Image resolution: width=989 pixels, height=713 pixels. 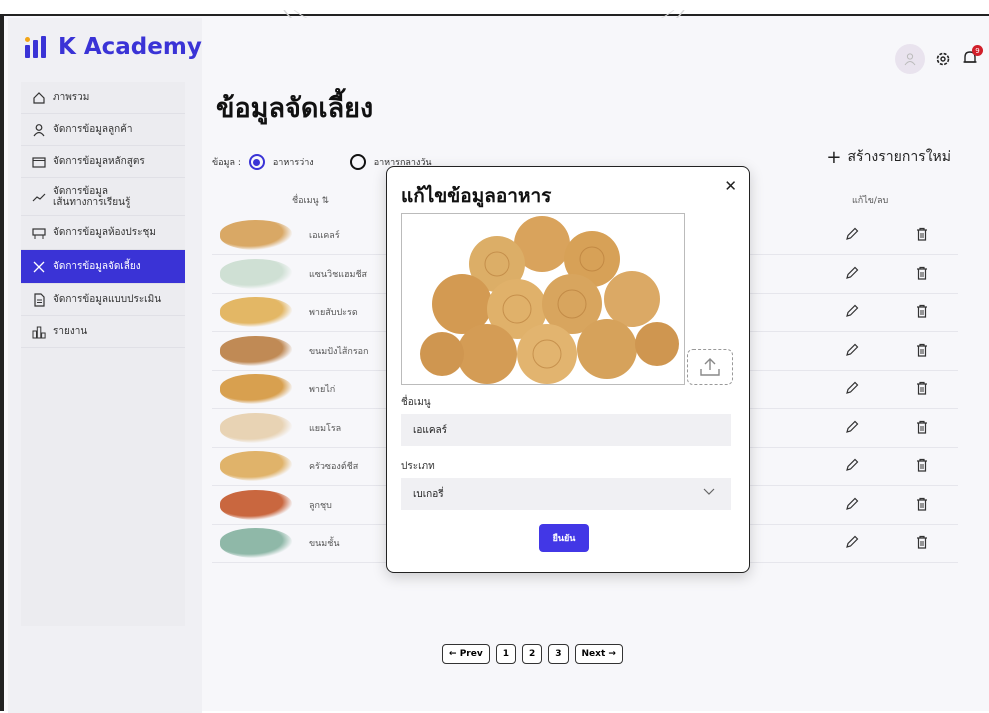 I want to click on sidebar-item-label: จัดการข้อมูลลูกค้า, so click(x=93, y=129).